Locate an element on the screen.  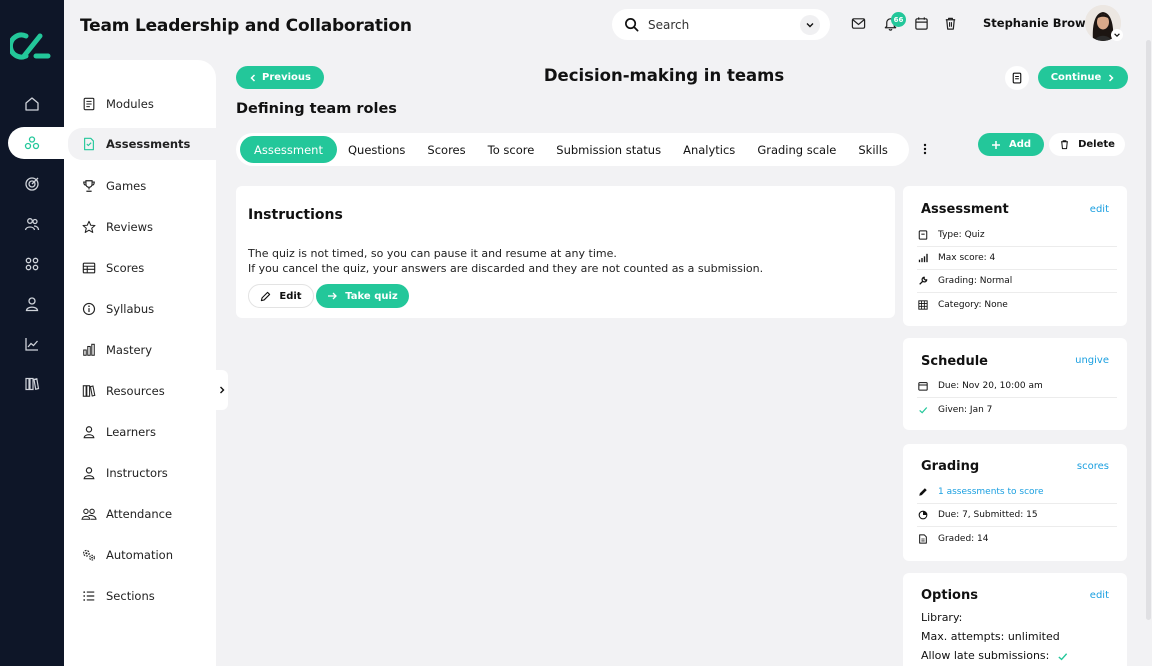
sidebar-item-label: Reviews is located at coordinates (130, 227).